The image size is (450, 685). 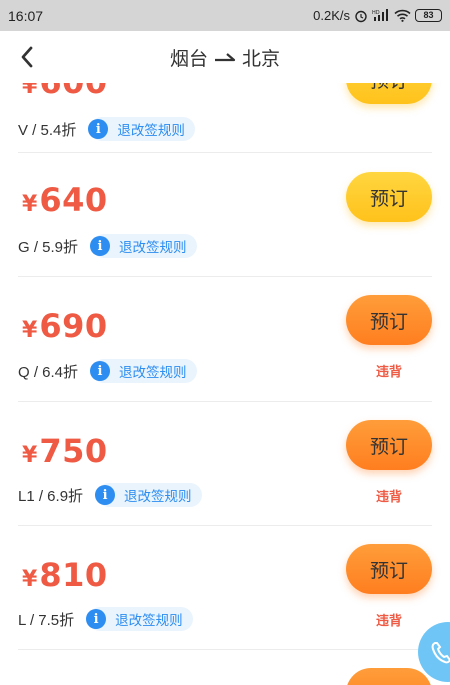 I want to click on fare-price: ¥ 810, so click(x=65, y=575).